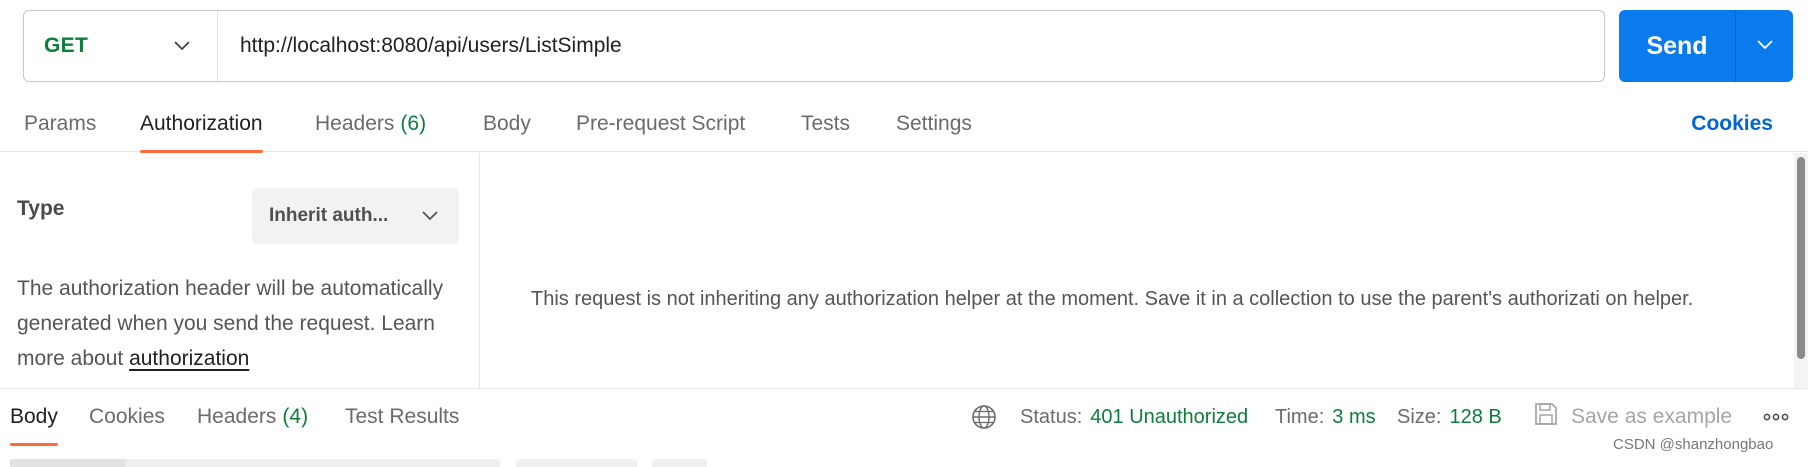 This screenshot has height=467, width=1808. What do you see at coordinates (576, 463) in the screenshot?
I see `response-format-select` at bounding box center [576, 463].